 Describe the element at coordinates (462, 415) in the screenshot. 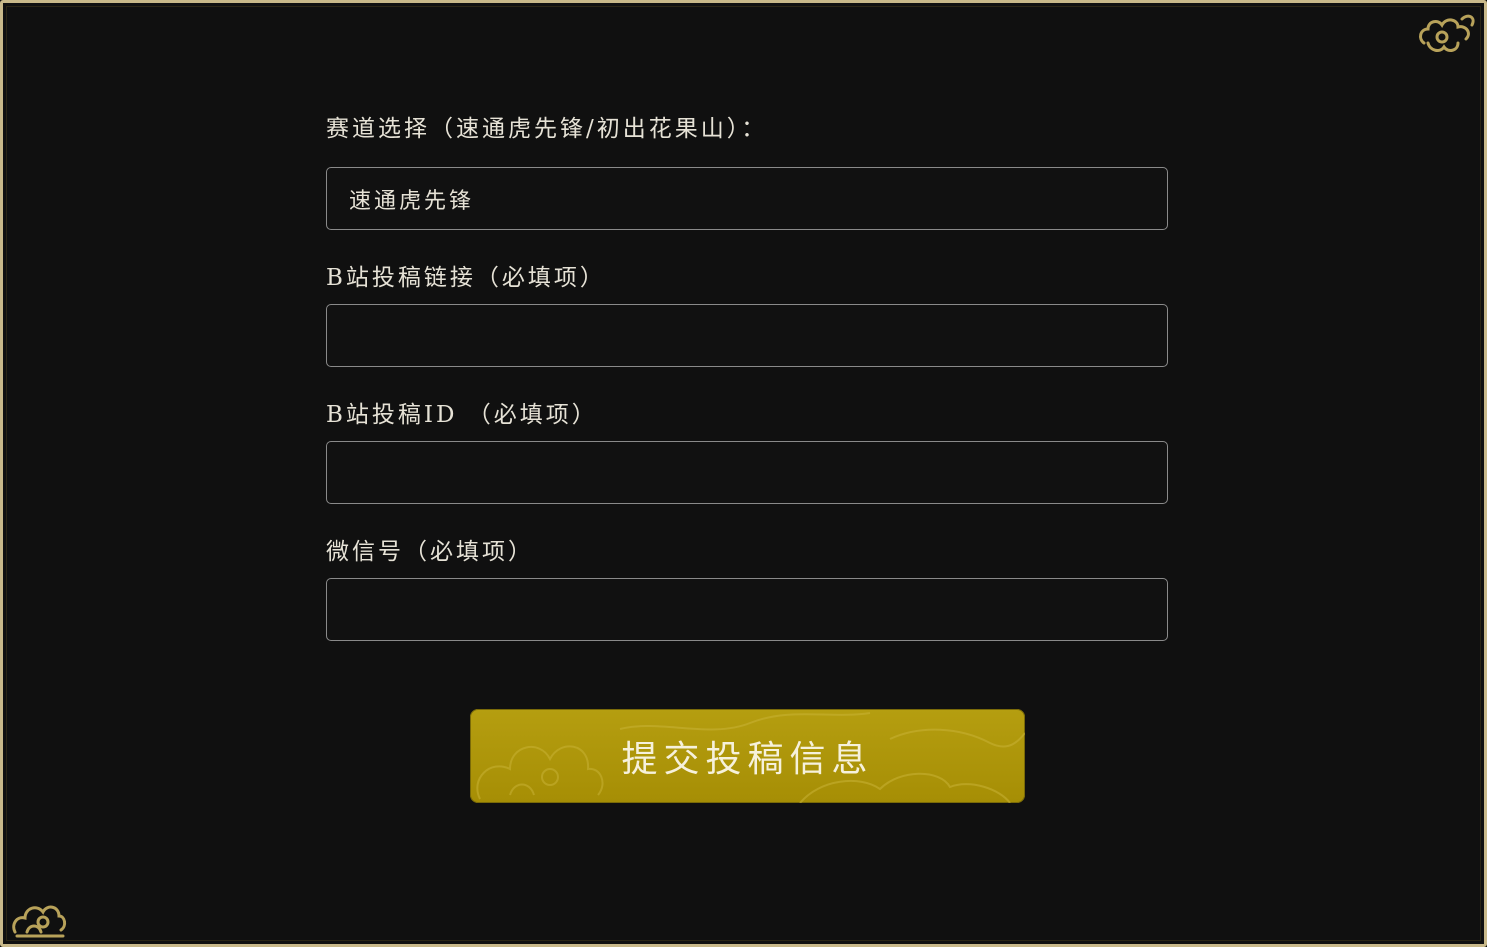

I see `bilibili-id-label: B站投稿ID （必填项）` at that location.